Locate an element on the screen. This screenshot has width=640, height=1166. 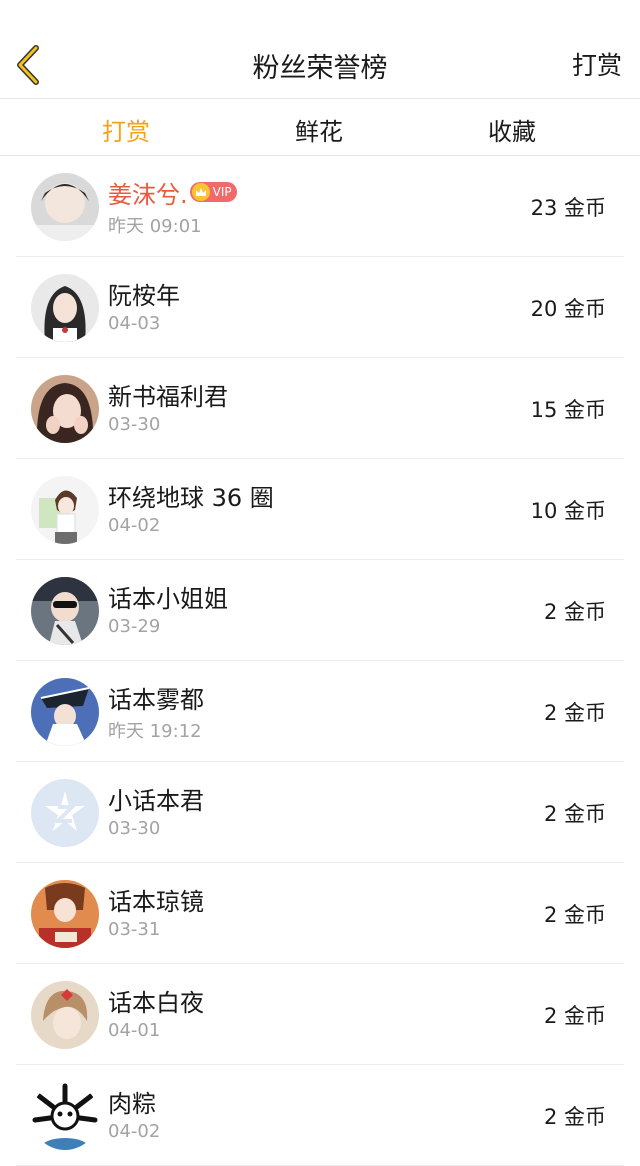
list-item: 话本小姐姐 03-29 2 金币 is located at coordinates (320, 610).